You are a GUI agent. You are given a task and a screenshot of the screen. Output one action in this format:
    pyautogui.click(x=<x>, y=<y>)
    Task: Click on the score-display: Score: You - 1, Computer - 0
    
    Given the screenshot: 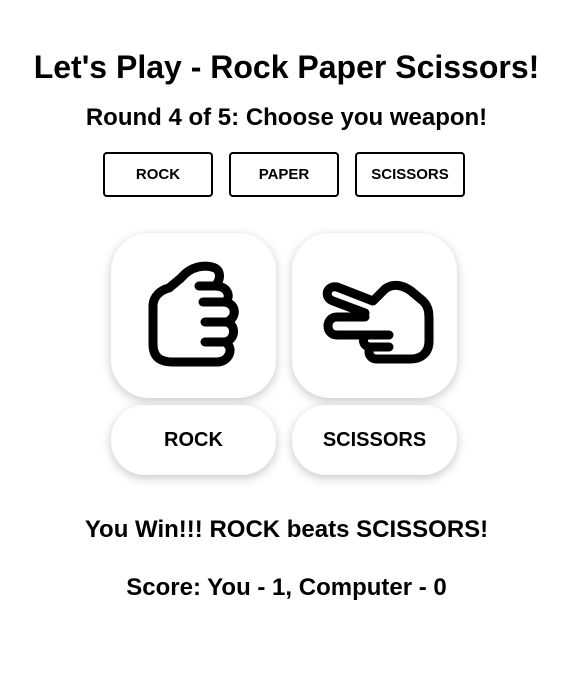 What is the action you would take?
    pyautogui.click(x=286, y=587)
    